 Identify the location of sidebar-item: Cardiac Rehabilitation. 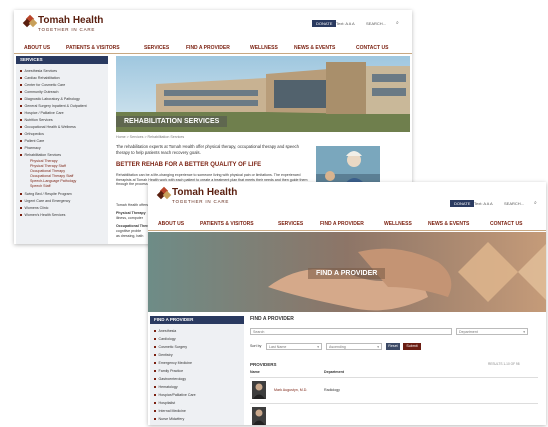
(40, 78).